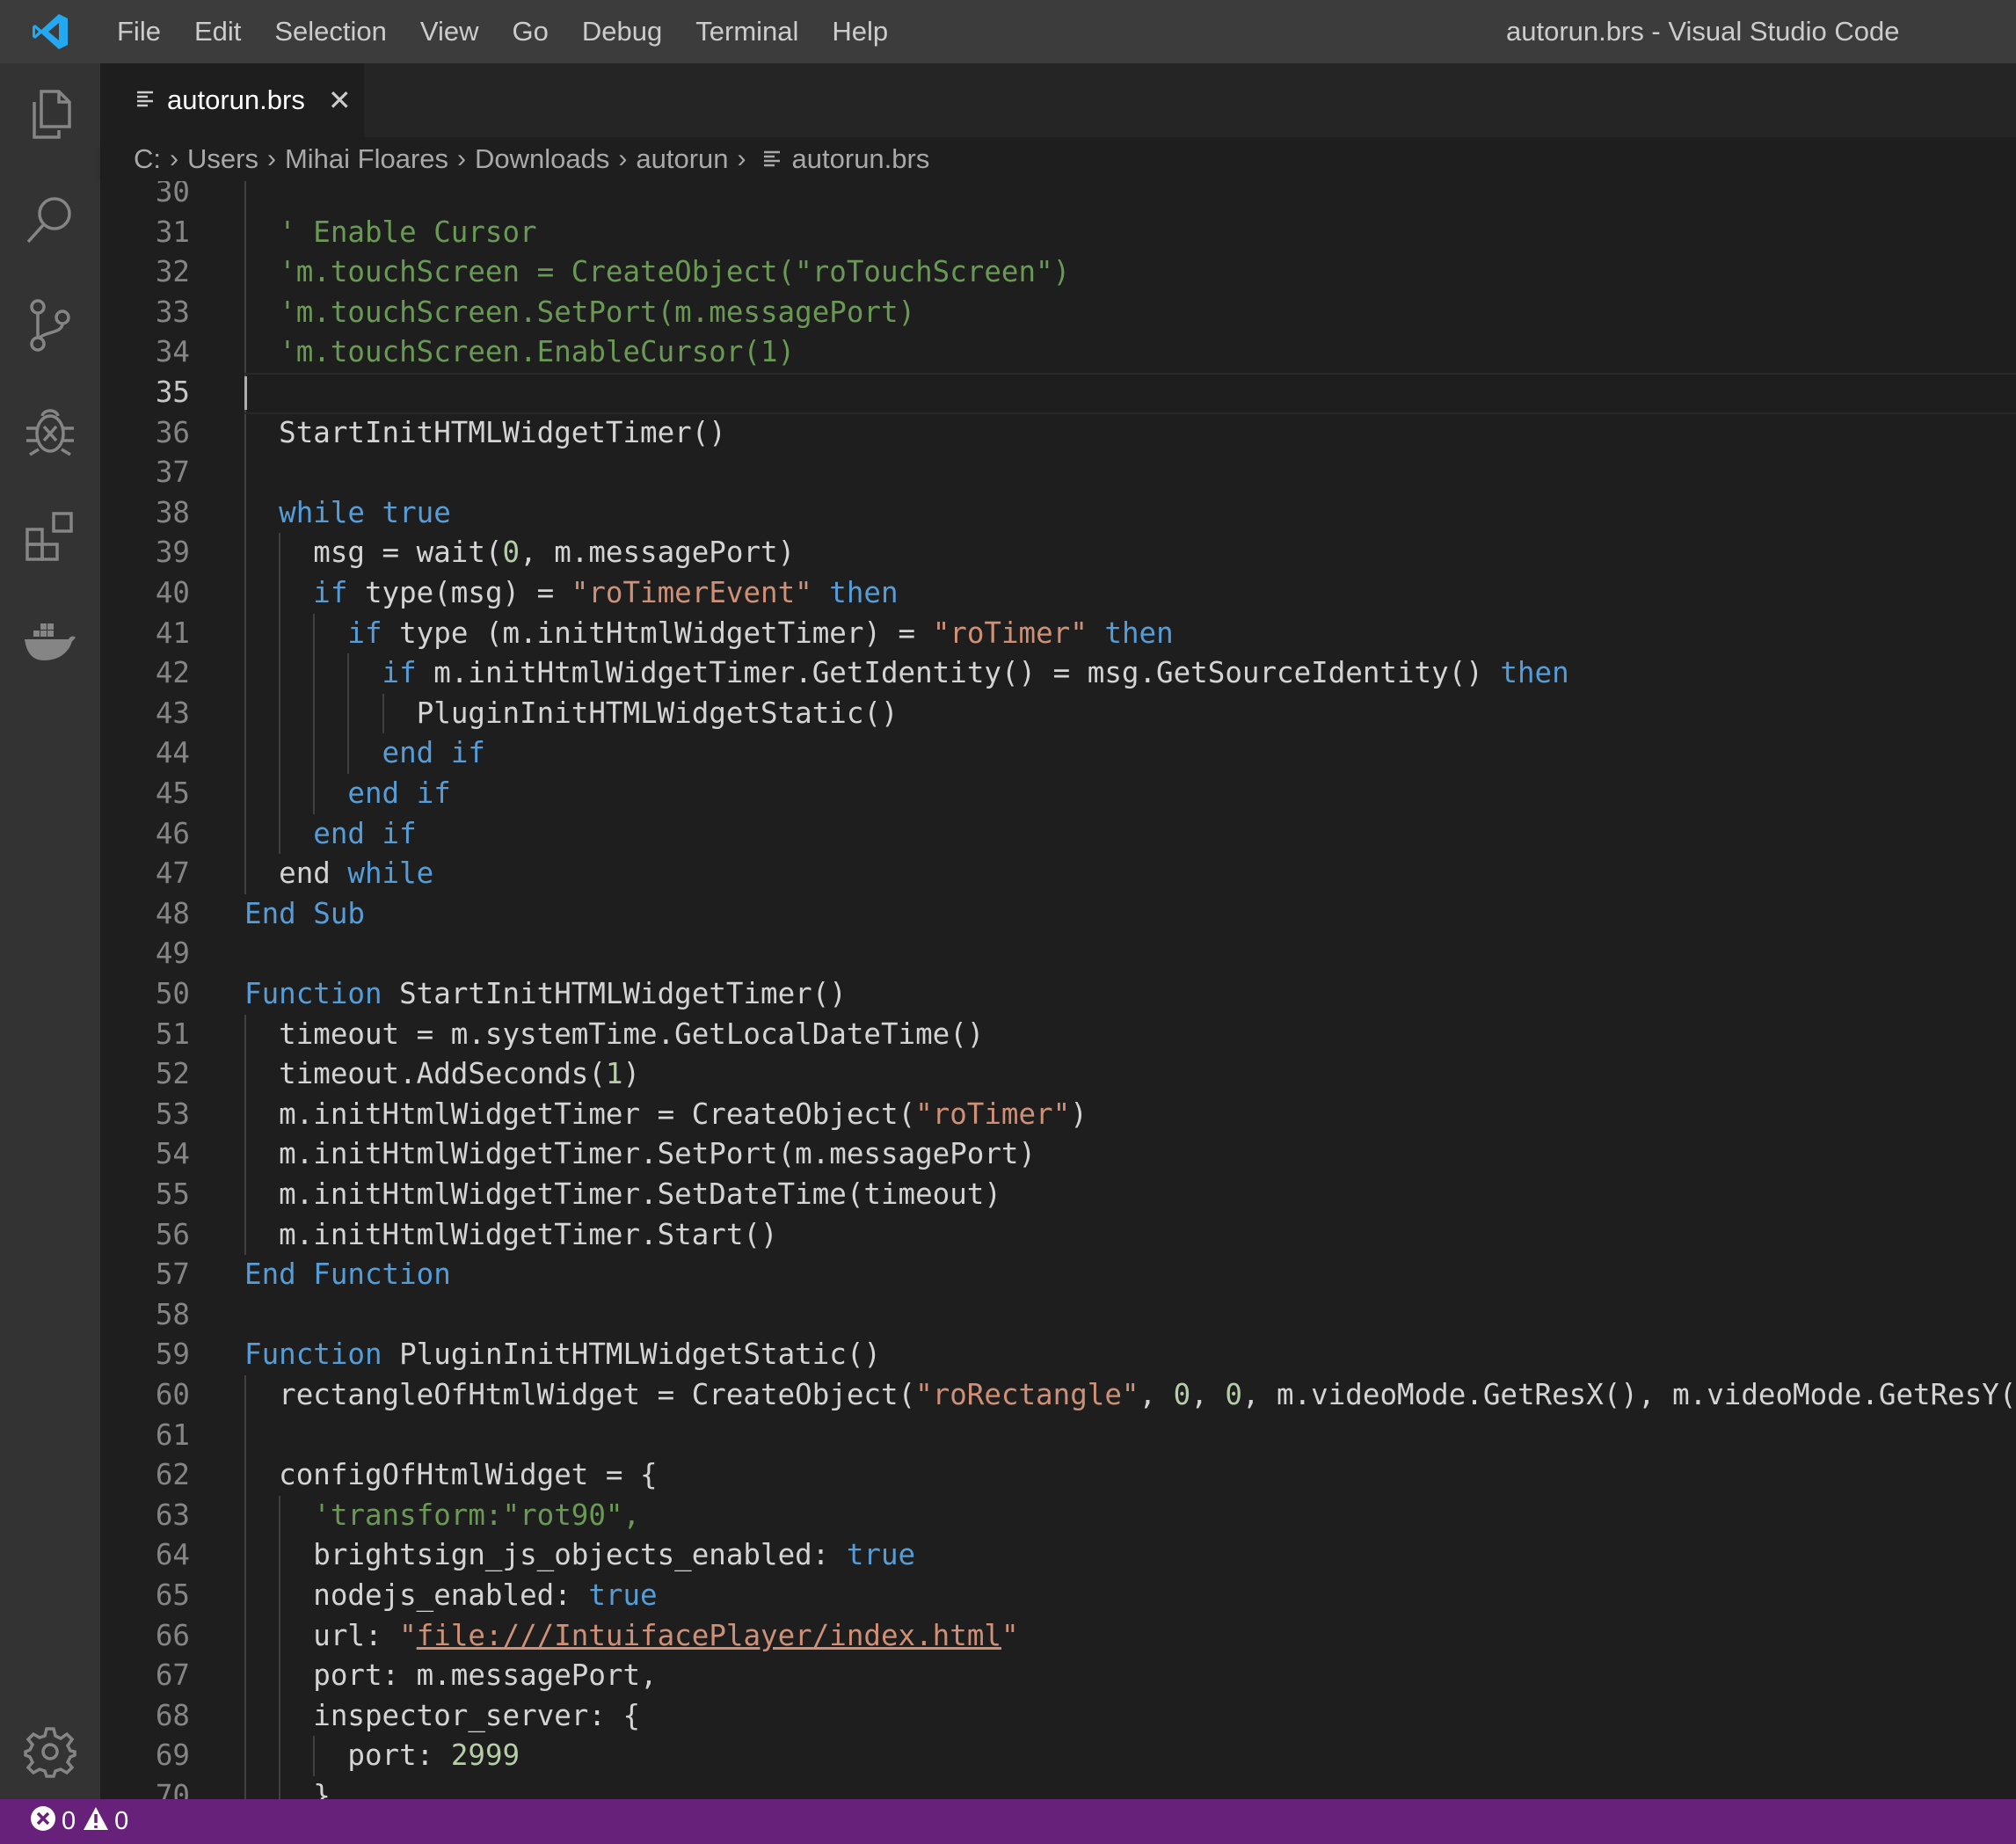 The height and width of the screenshot is (1844, 2016). Describe the element at coordinates (860, 31) in the screenshot. I see `menu-item-help: Help` at that location.